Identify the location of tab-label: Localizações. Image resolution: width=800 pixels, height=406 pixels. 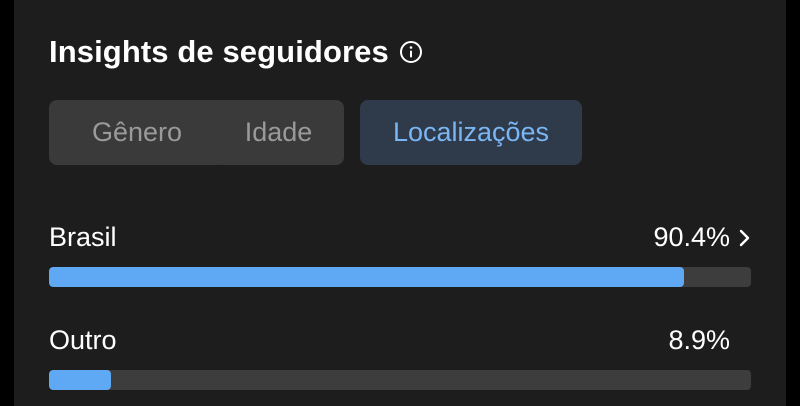
(471, 132).